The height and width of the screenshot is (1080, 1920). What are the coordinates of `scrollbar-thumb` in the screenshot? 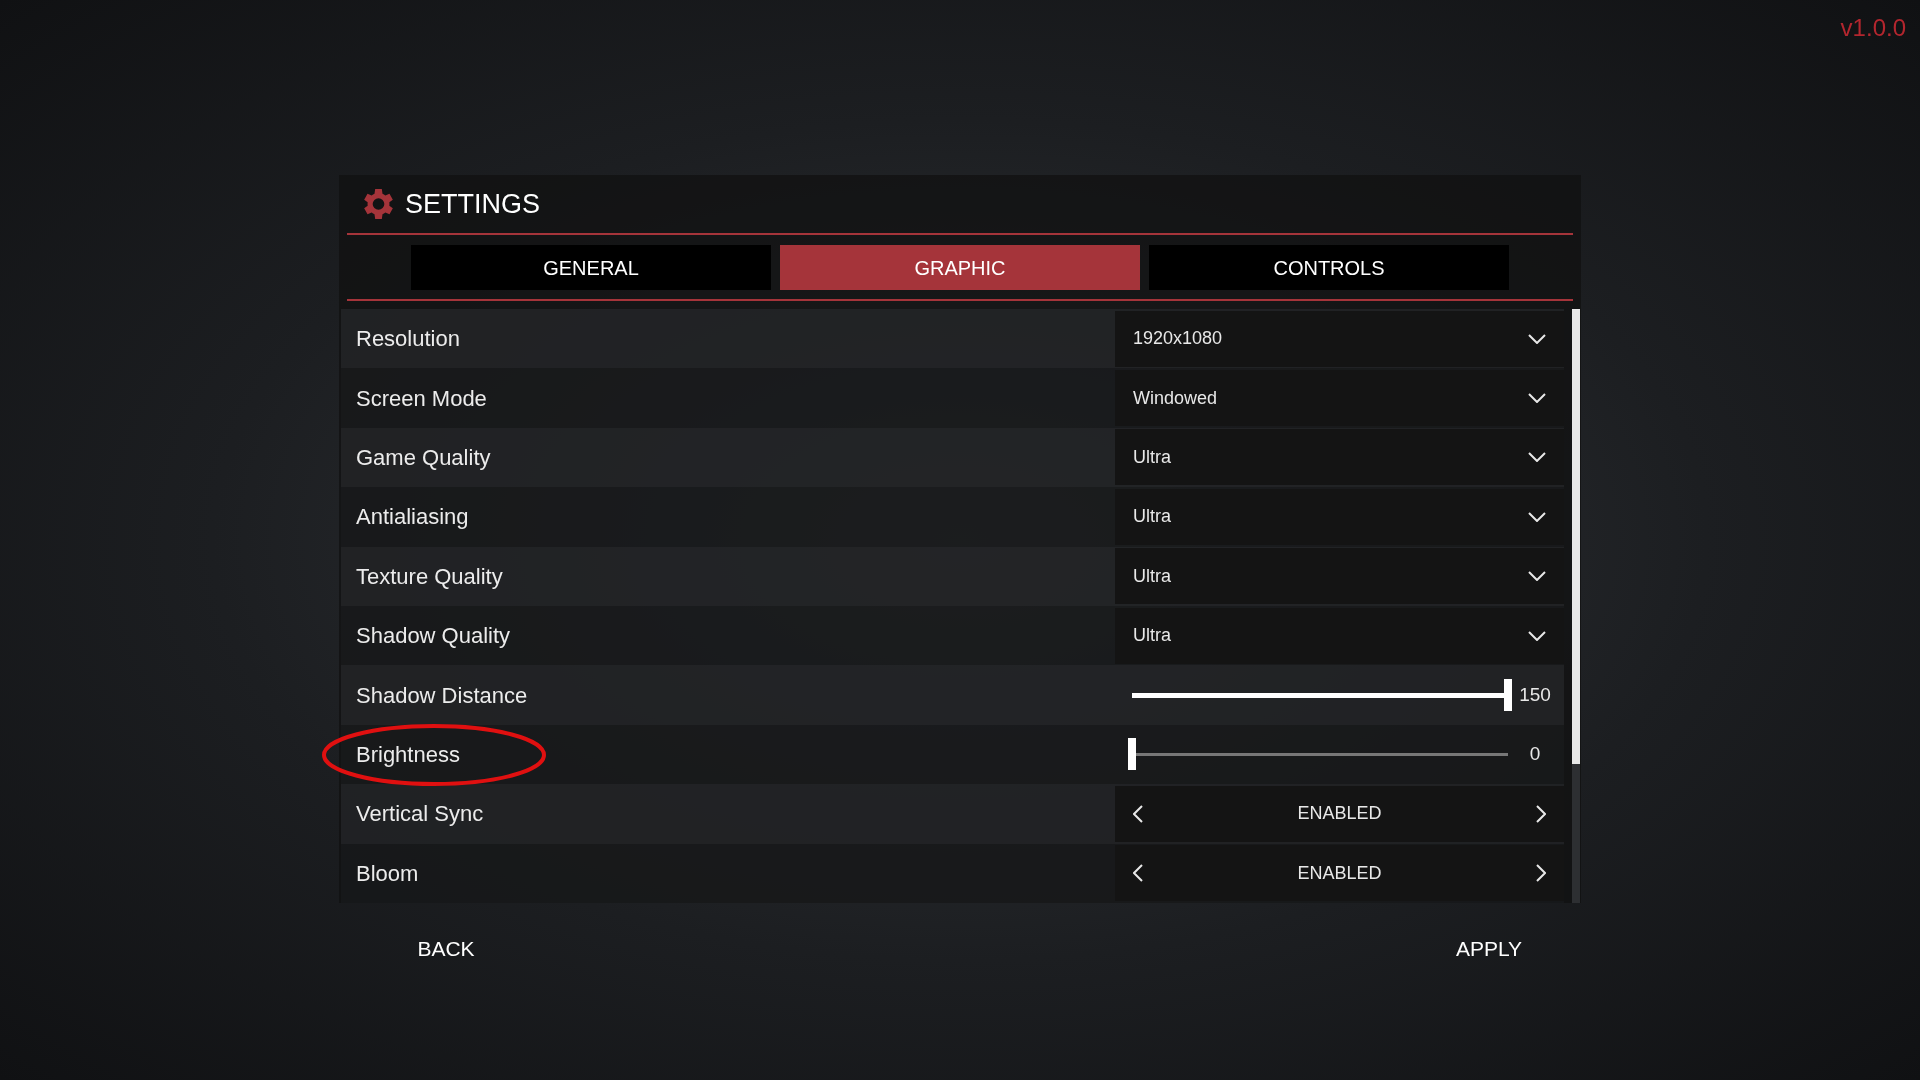 It's located at (1576, 536).